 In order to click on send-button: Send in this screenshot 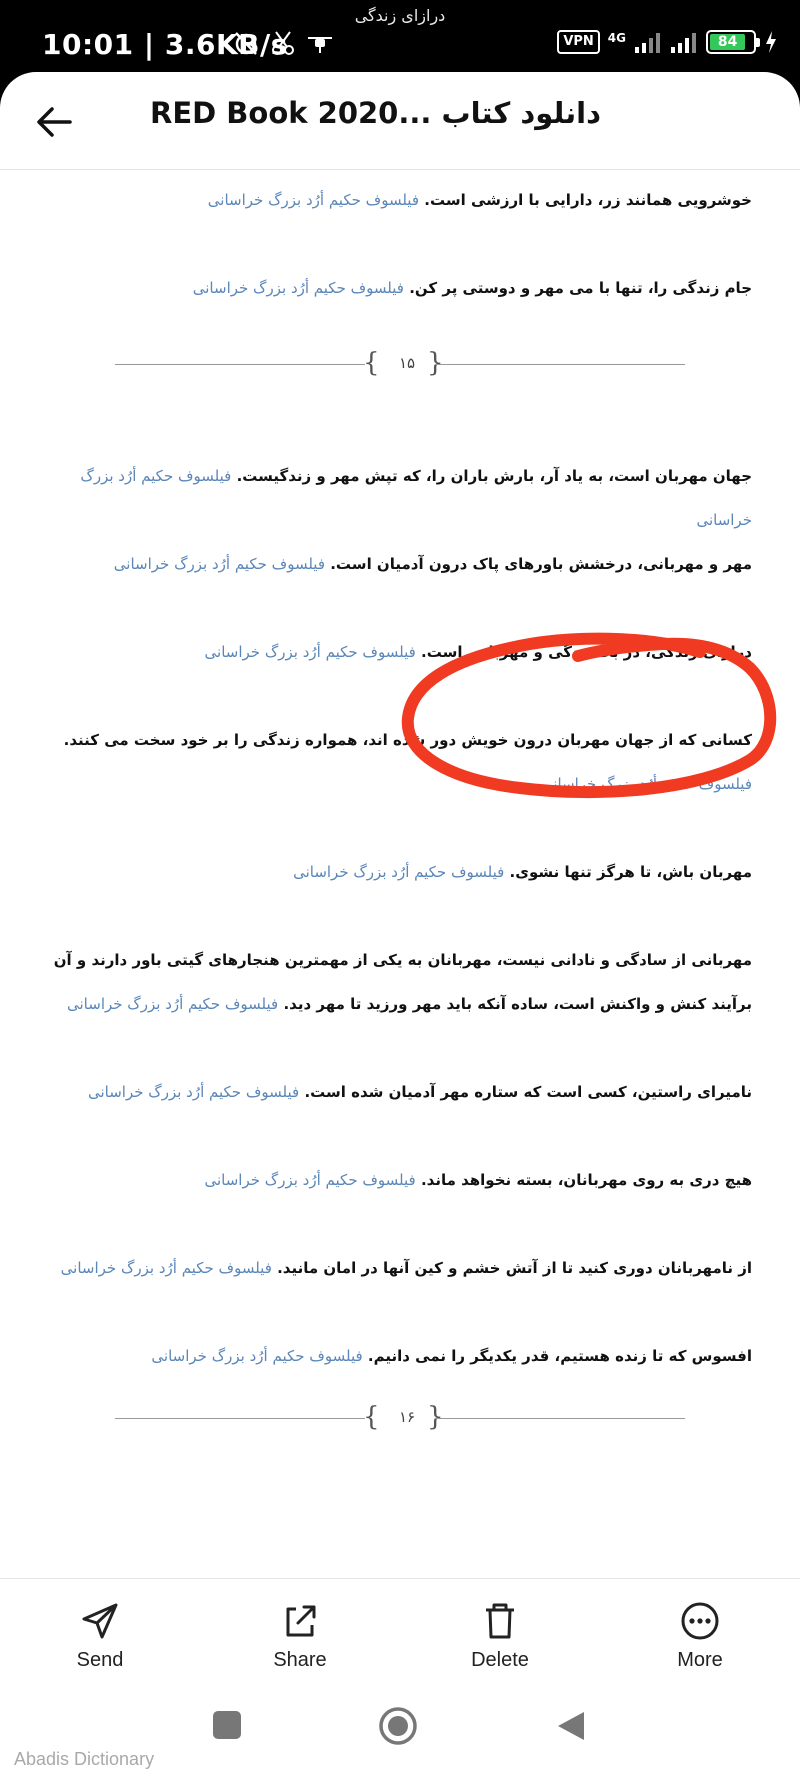, I will do `click(100, 1636)`.